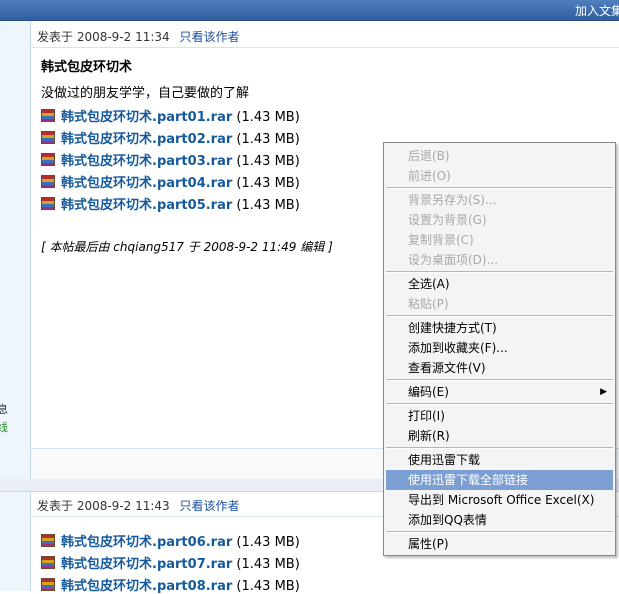 The height and width of the screenshot is (594, 619). What do you see at coordinates (146, 205) in the screenshot?
I see `attachment-link: 韩式包皮环切术.part05.rar` at bounding box center [146, 205].